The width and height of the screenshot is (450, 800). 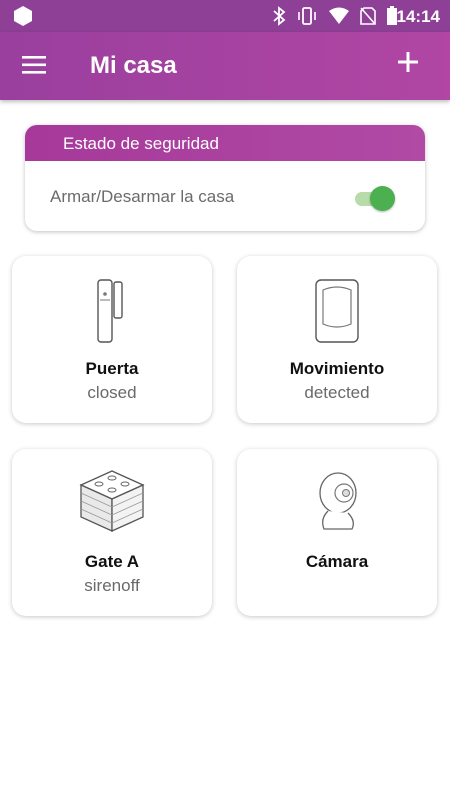 What do you see at coordinates (279, 16) in the screenshot?
I see `bluetooth-icon` at bounding box center [279, 16].